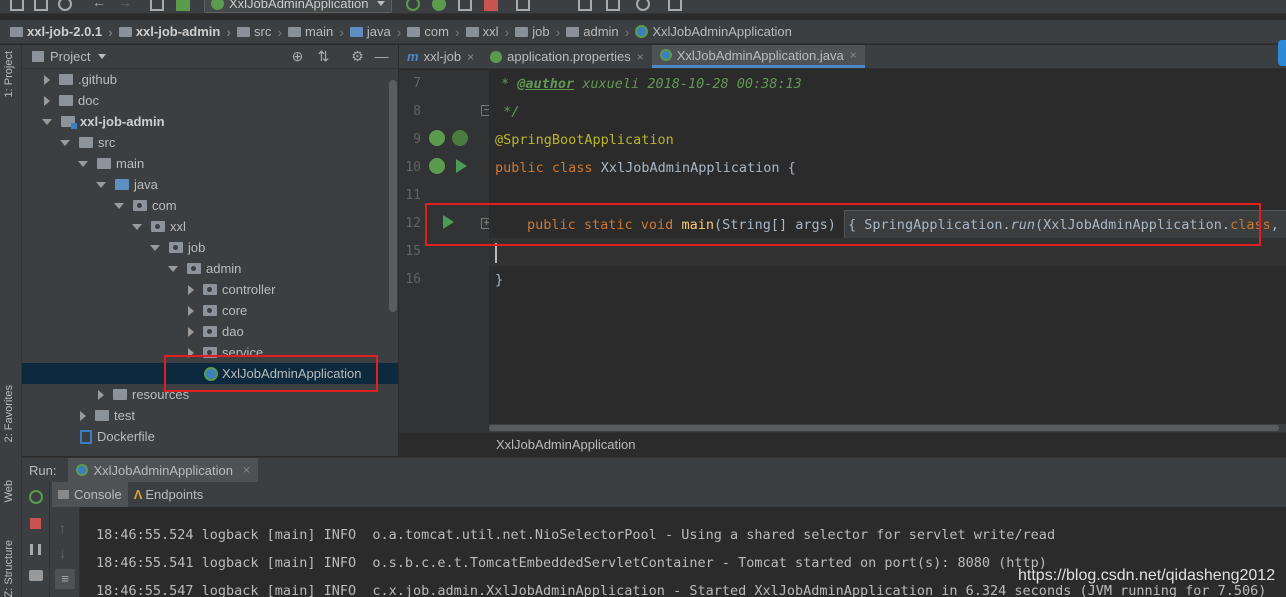 This screenshot has height=597, width=1286. What do you see at coordinates (65, 5) in the screenshot?
I see `sync-icon` at bounding box center [65, 5].